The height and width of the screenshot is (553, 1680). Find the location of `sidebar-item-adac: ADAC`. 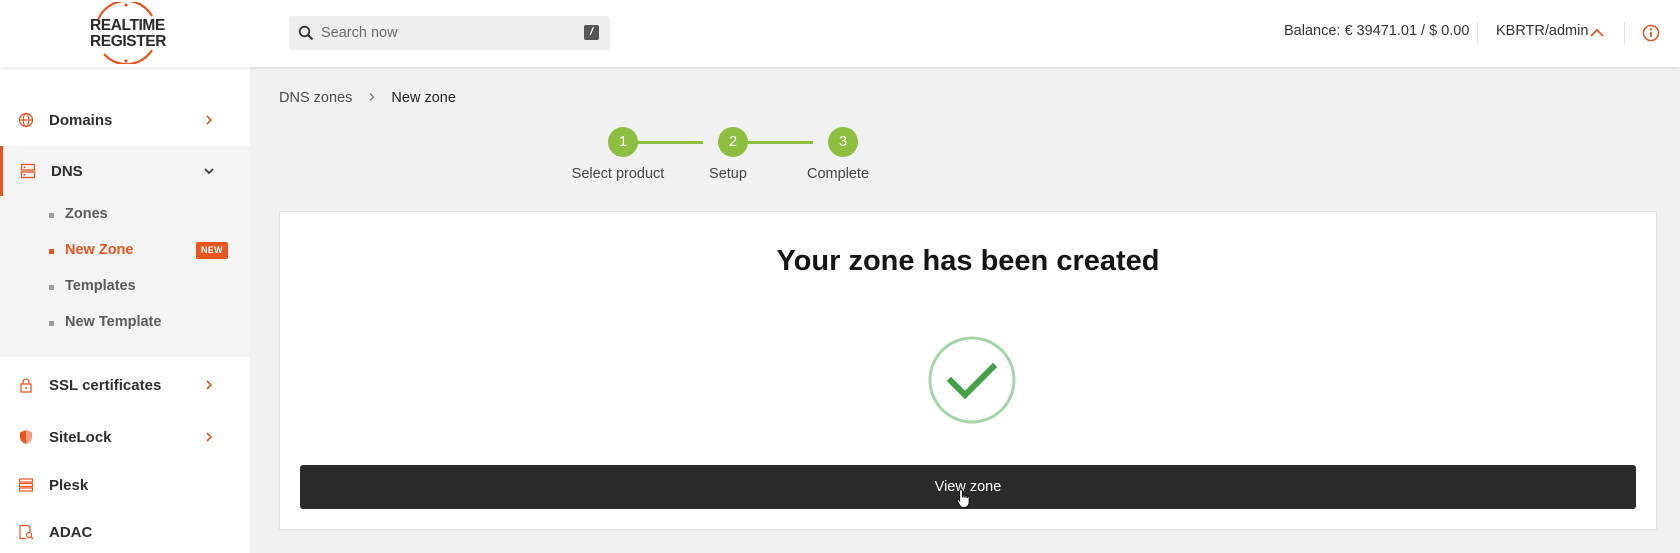

sidebar-item-adac: ADAC is located at coordinates (125, 530).